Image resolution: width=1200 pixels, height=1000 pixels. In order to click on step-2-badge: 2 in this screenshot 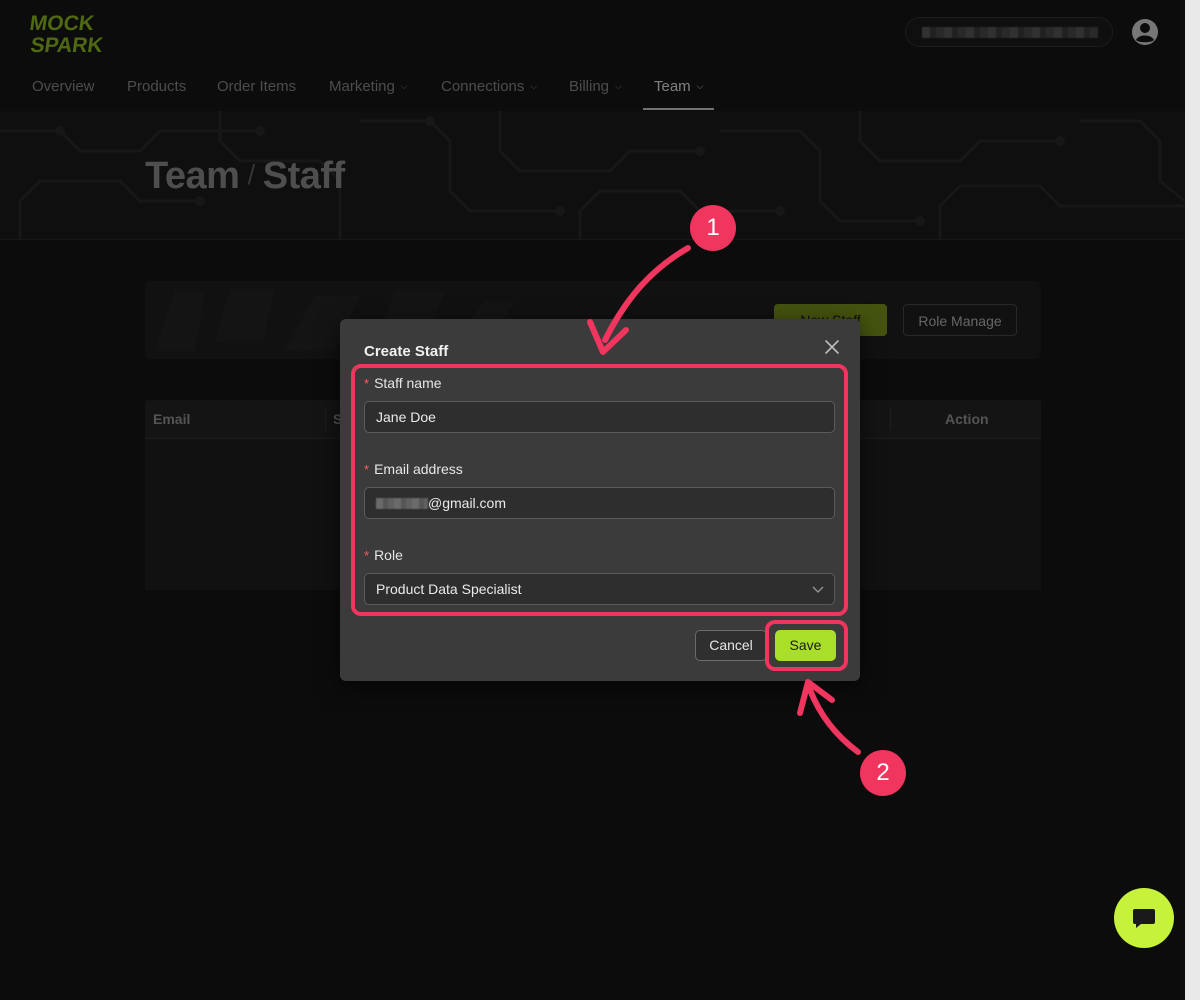, I will do `click(883, 773)`.